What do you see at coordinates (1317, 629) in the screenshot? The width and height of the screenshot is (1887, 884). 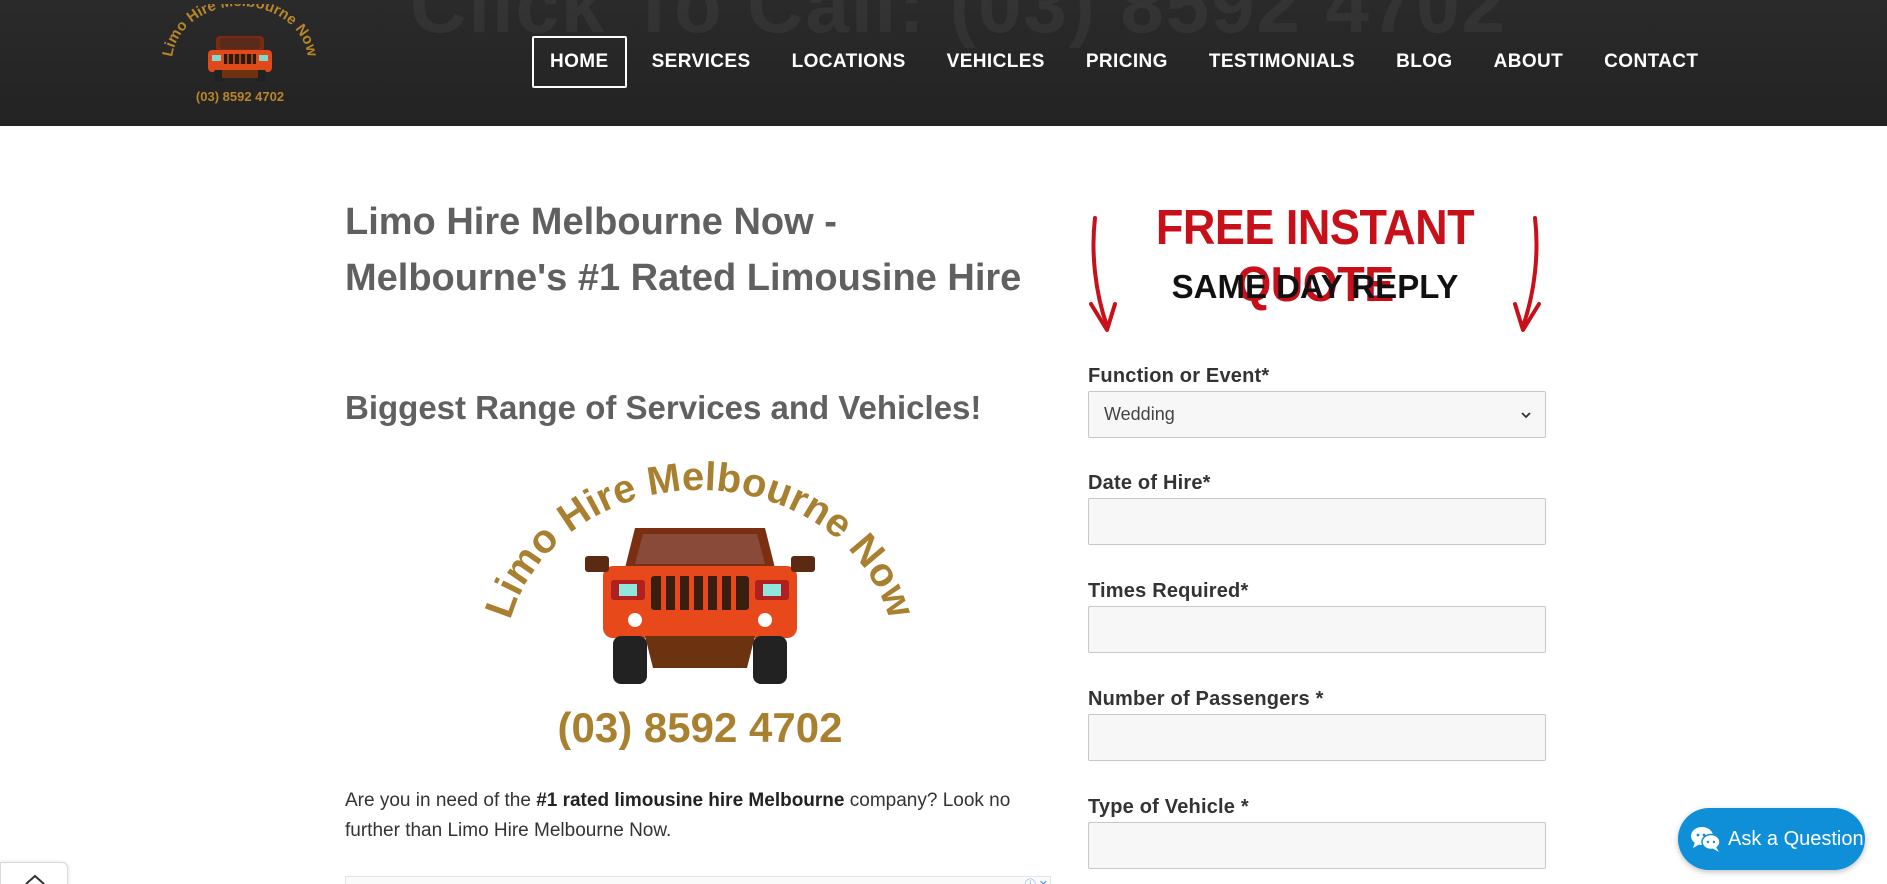 I see `times-input` at bounding box center [1317, 629].